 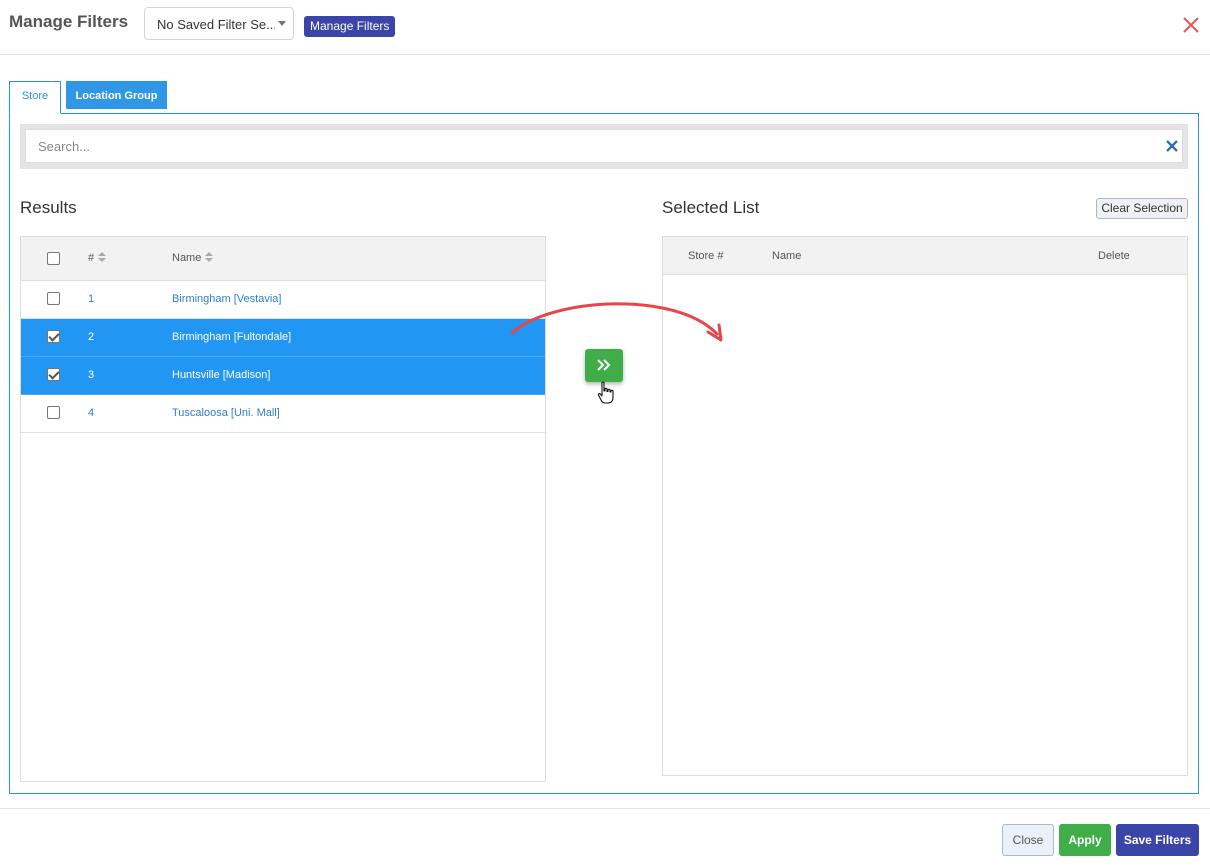 What do you see at coordinates (48, 207) in the screenshot?
I see `results-heading: Results` at bounding box center [48, 207].